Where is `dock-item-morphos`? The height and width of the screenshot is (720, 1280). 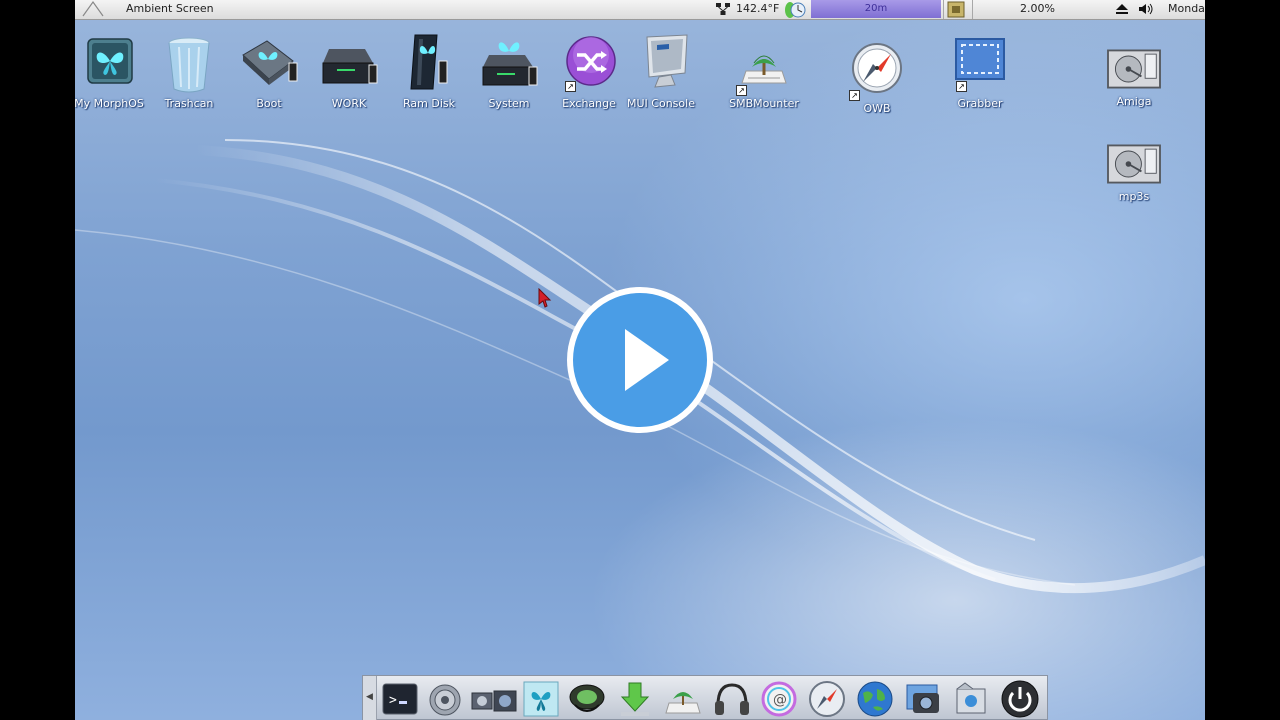
dock-item-morphos is located at coordinates (541, 699).